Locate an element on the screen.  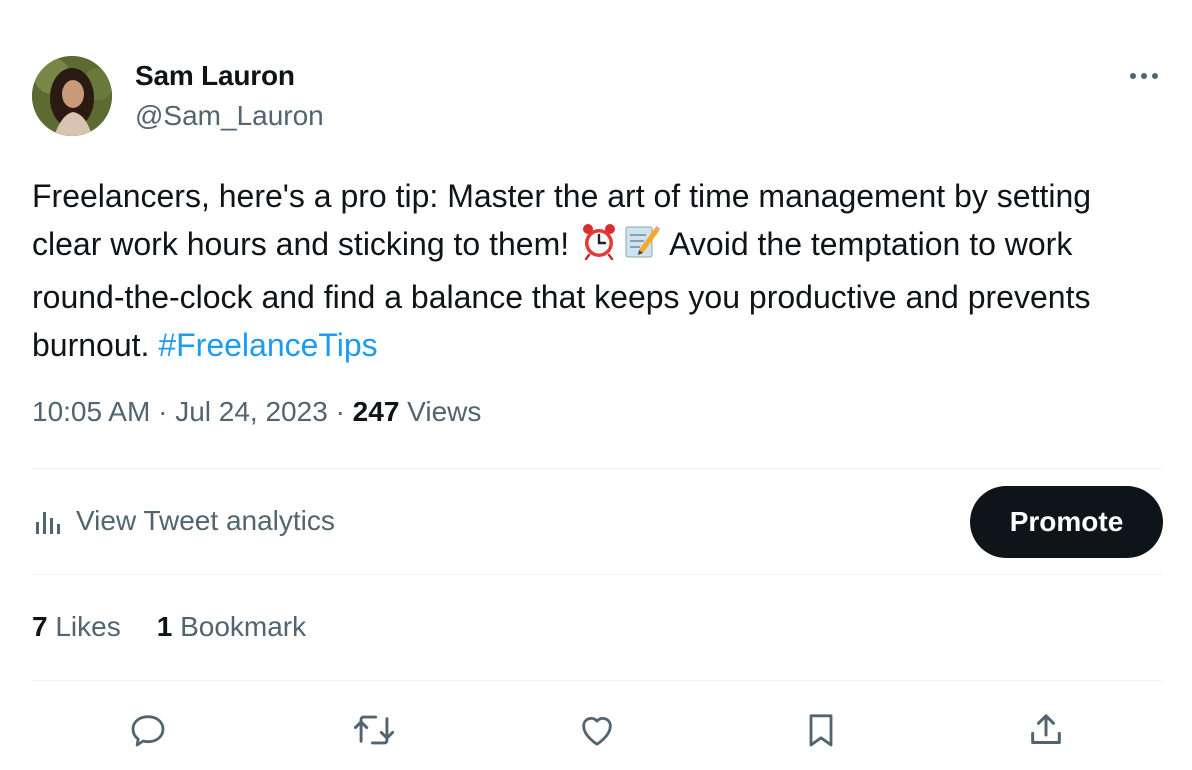
likes-count: 7 is located at coordinates (40, 626).